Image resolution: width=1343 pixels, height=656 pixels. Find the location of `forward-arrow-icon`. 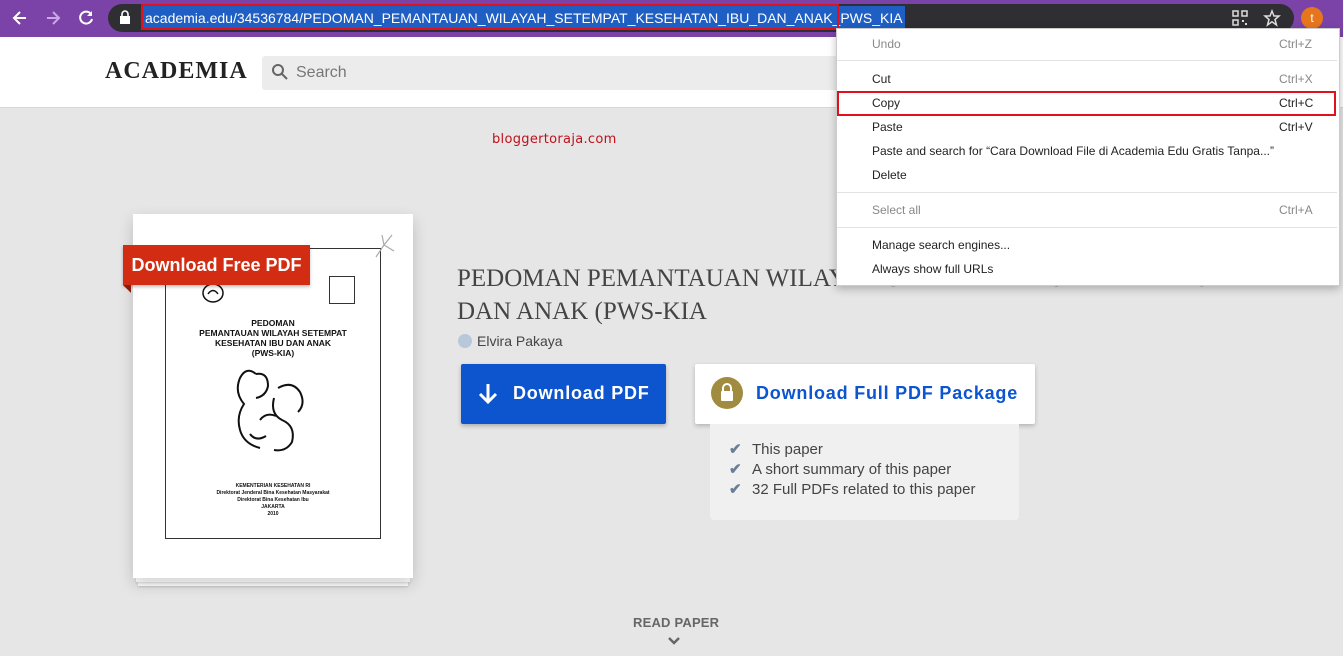

forward-arrow-icon is located at coordinates (53, 18).